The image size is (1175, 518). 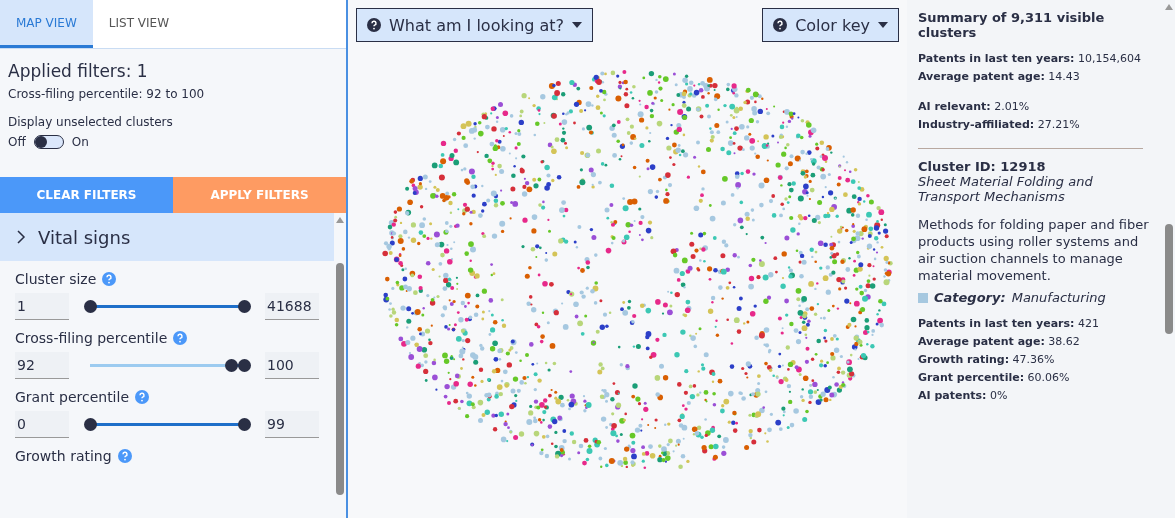 I want to click on section-header: Vital signs, so click(x=167, y=237).